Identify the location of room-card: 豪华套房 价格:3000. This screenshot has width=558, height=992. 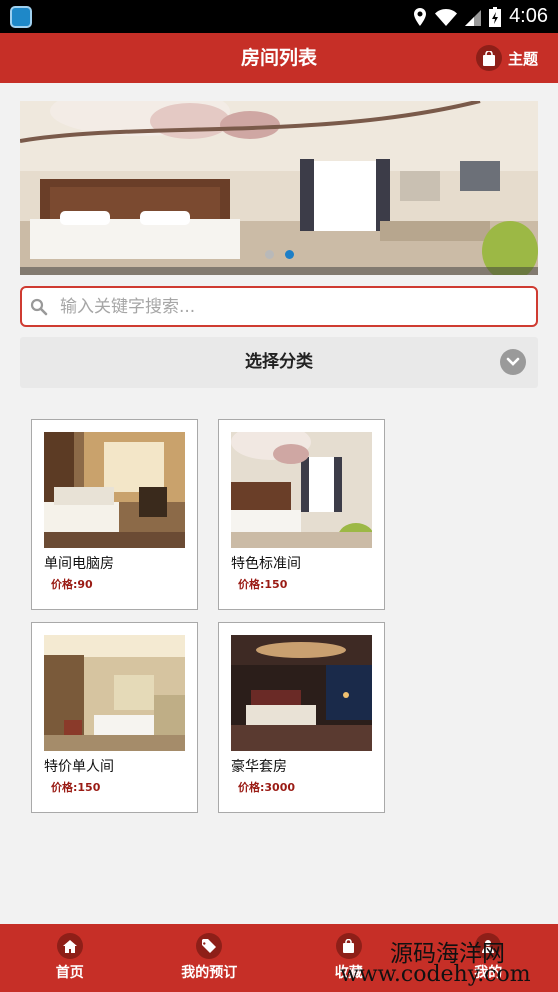
(301, 717).